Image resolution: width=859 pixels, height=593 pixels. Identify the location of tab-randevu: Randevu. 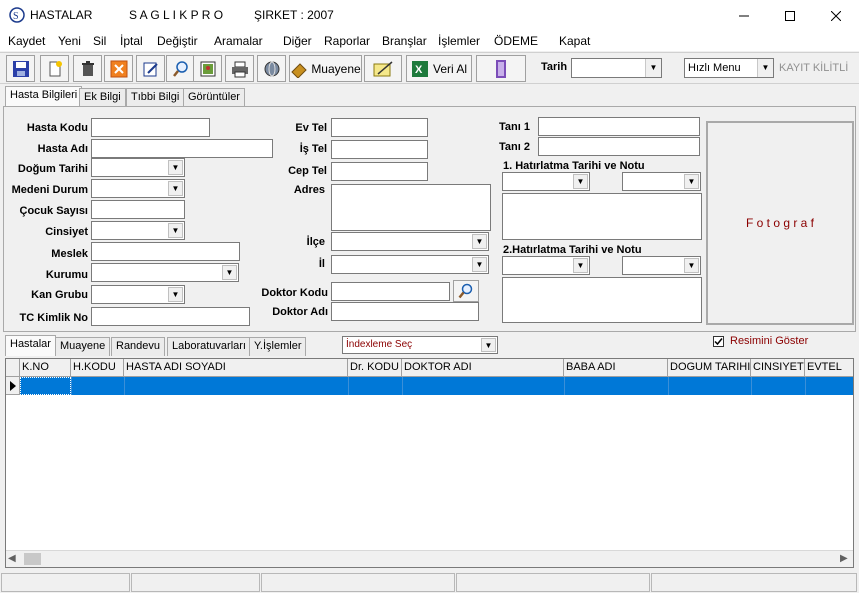
(138, 346).